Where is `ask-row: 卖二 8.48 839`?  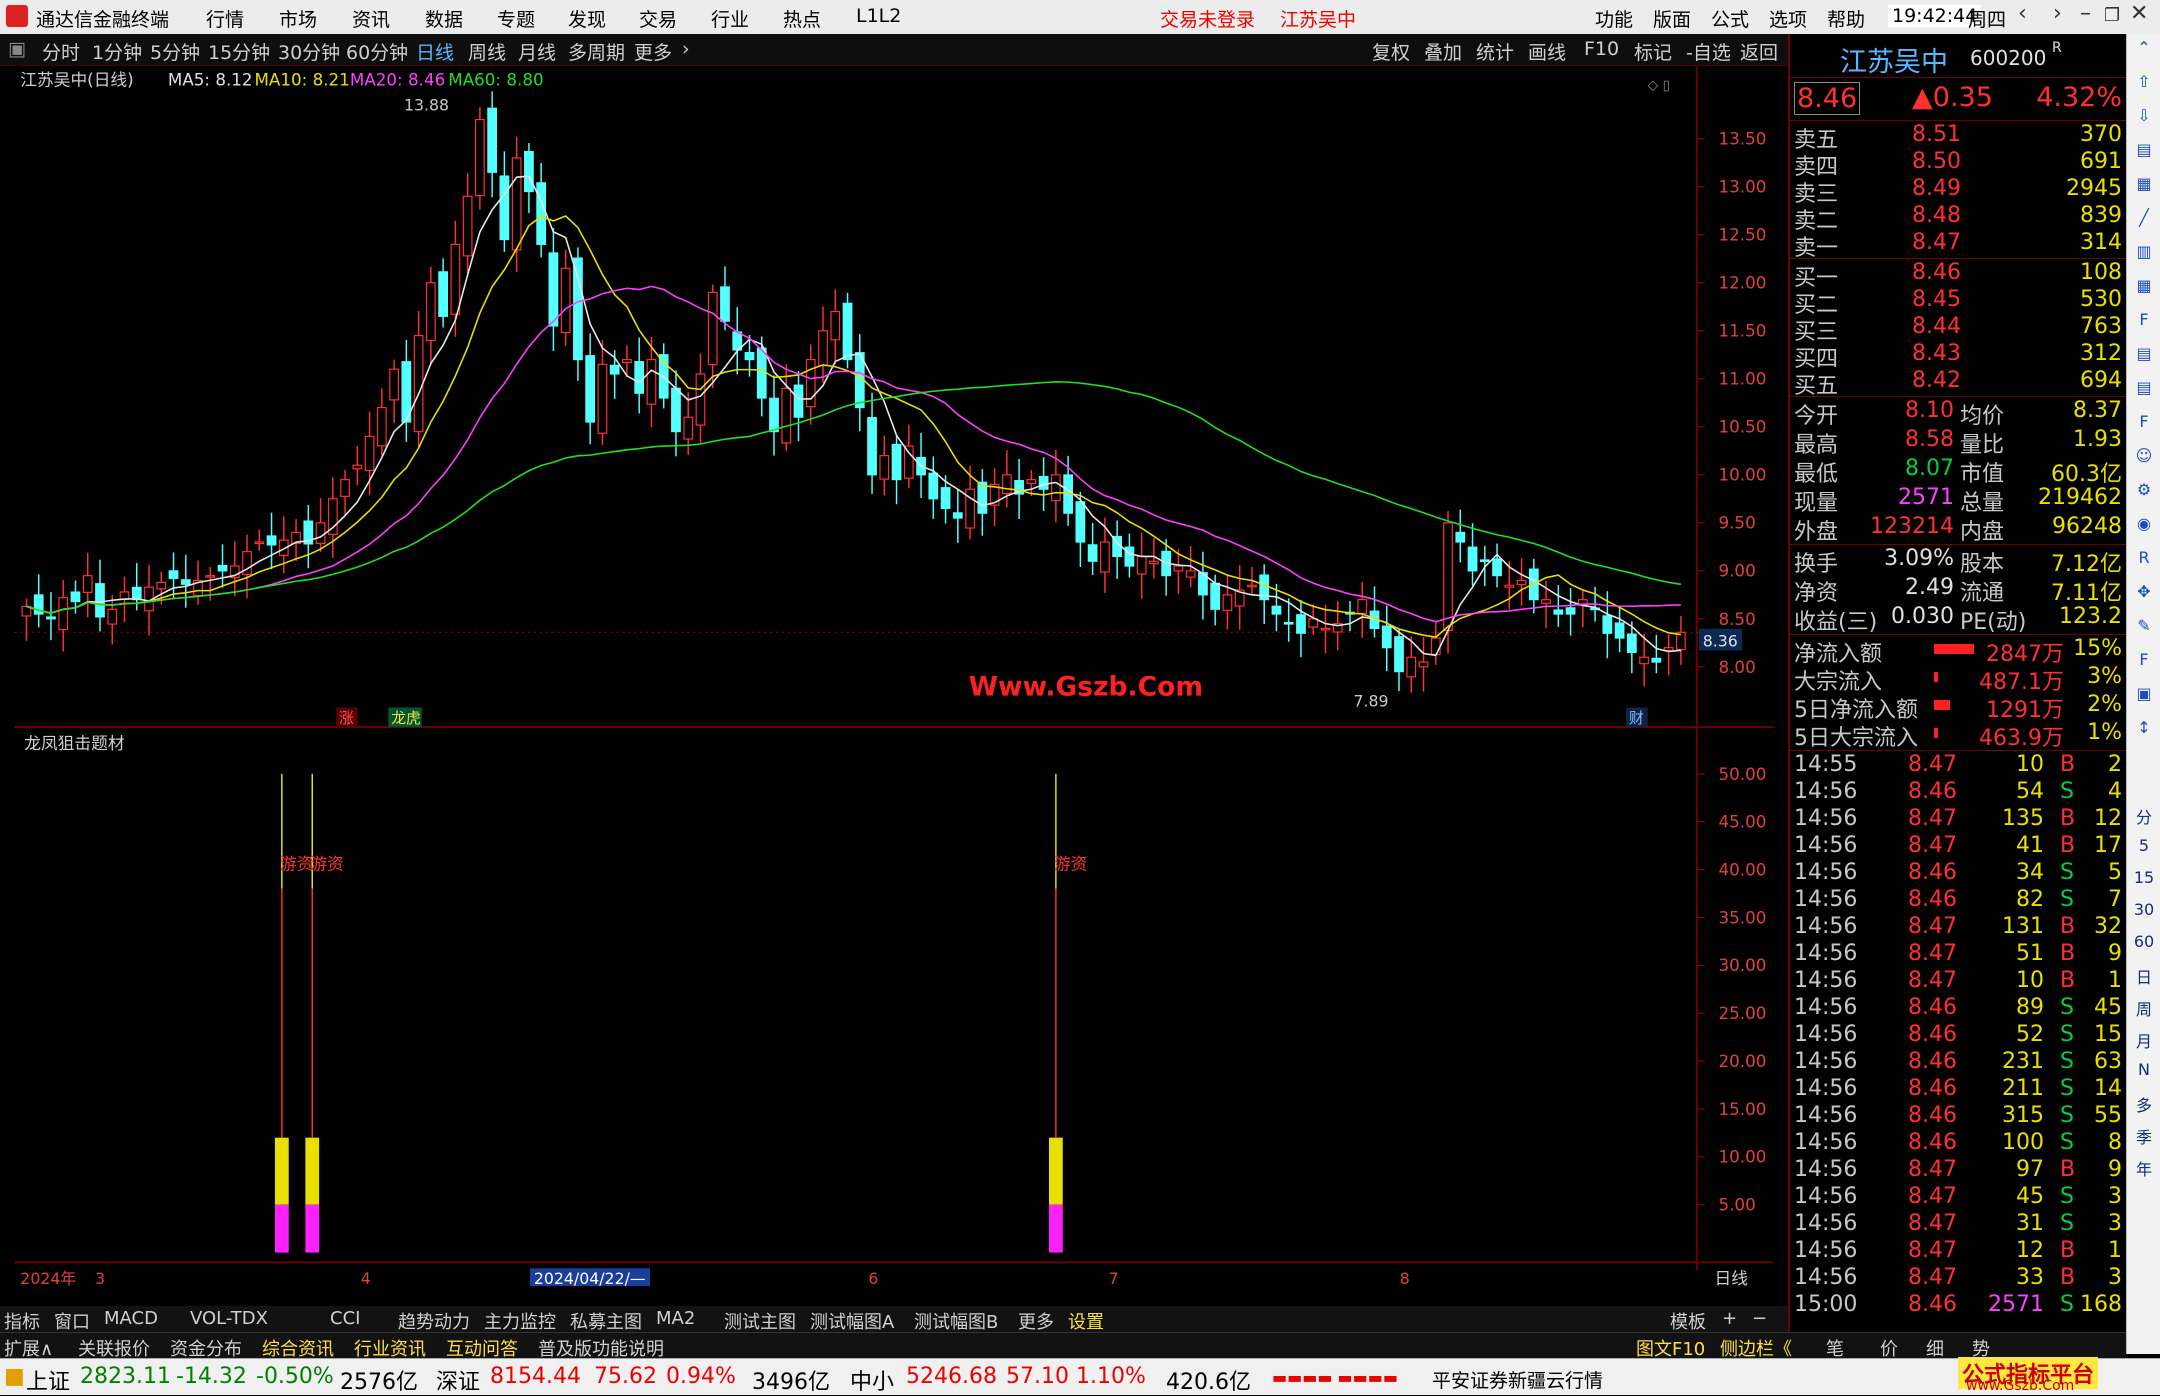
ask-row: 卖二 8.48 839 is located at coordinates (1959, 218).